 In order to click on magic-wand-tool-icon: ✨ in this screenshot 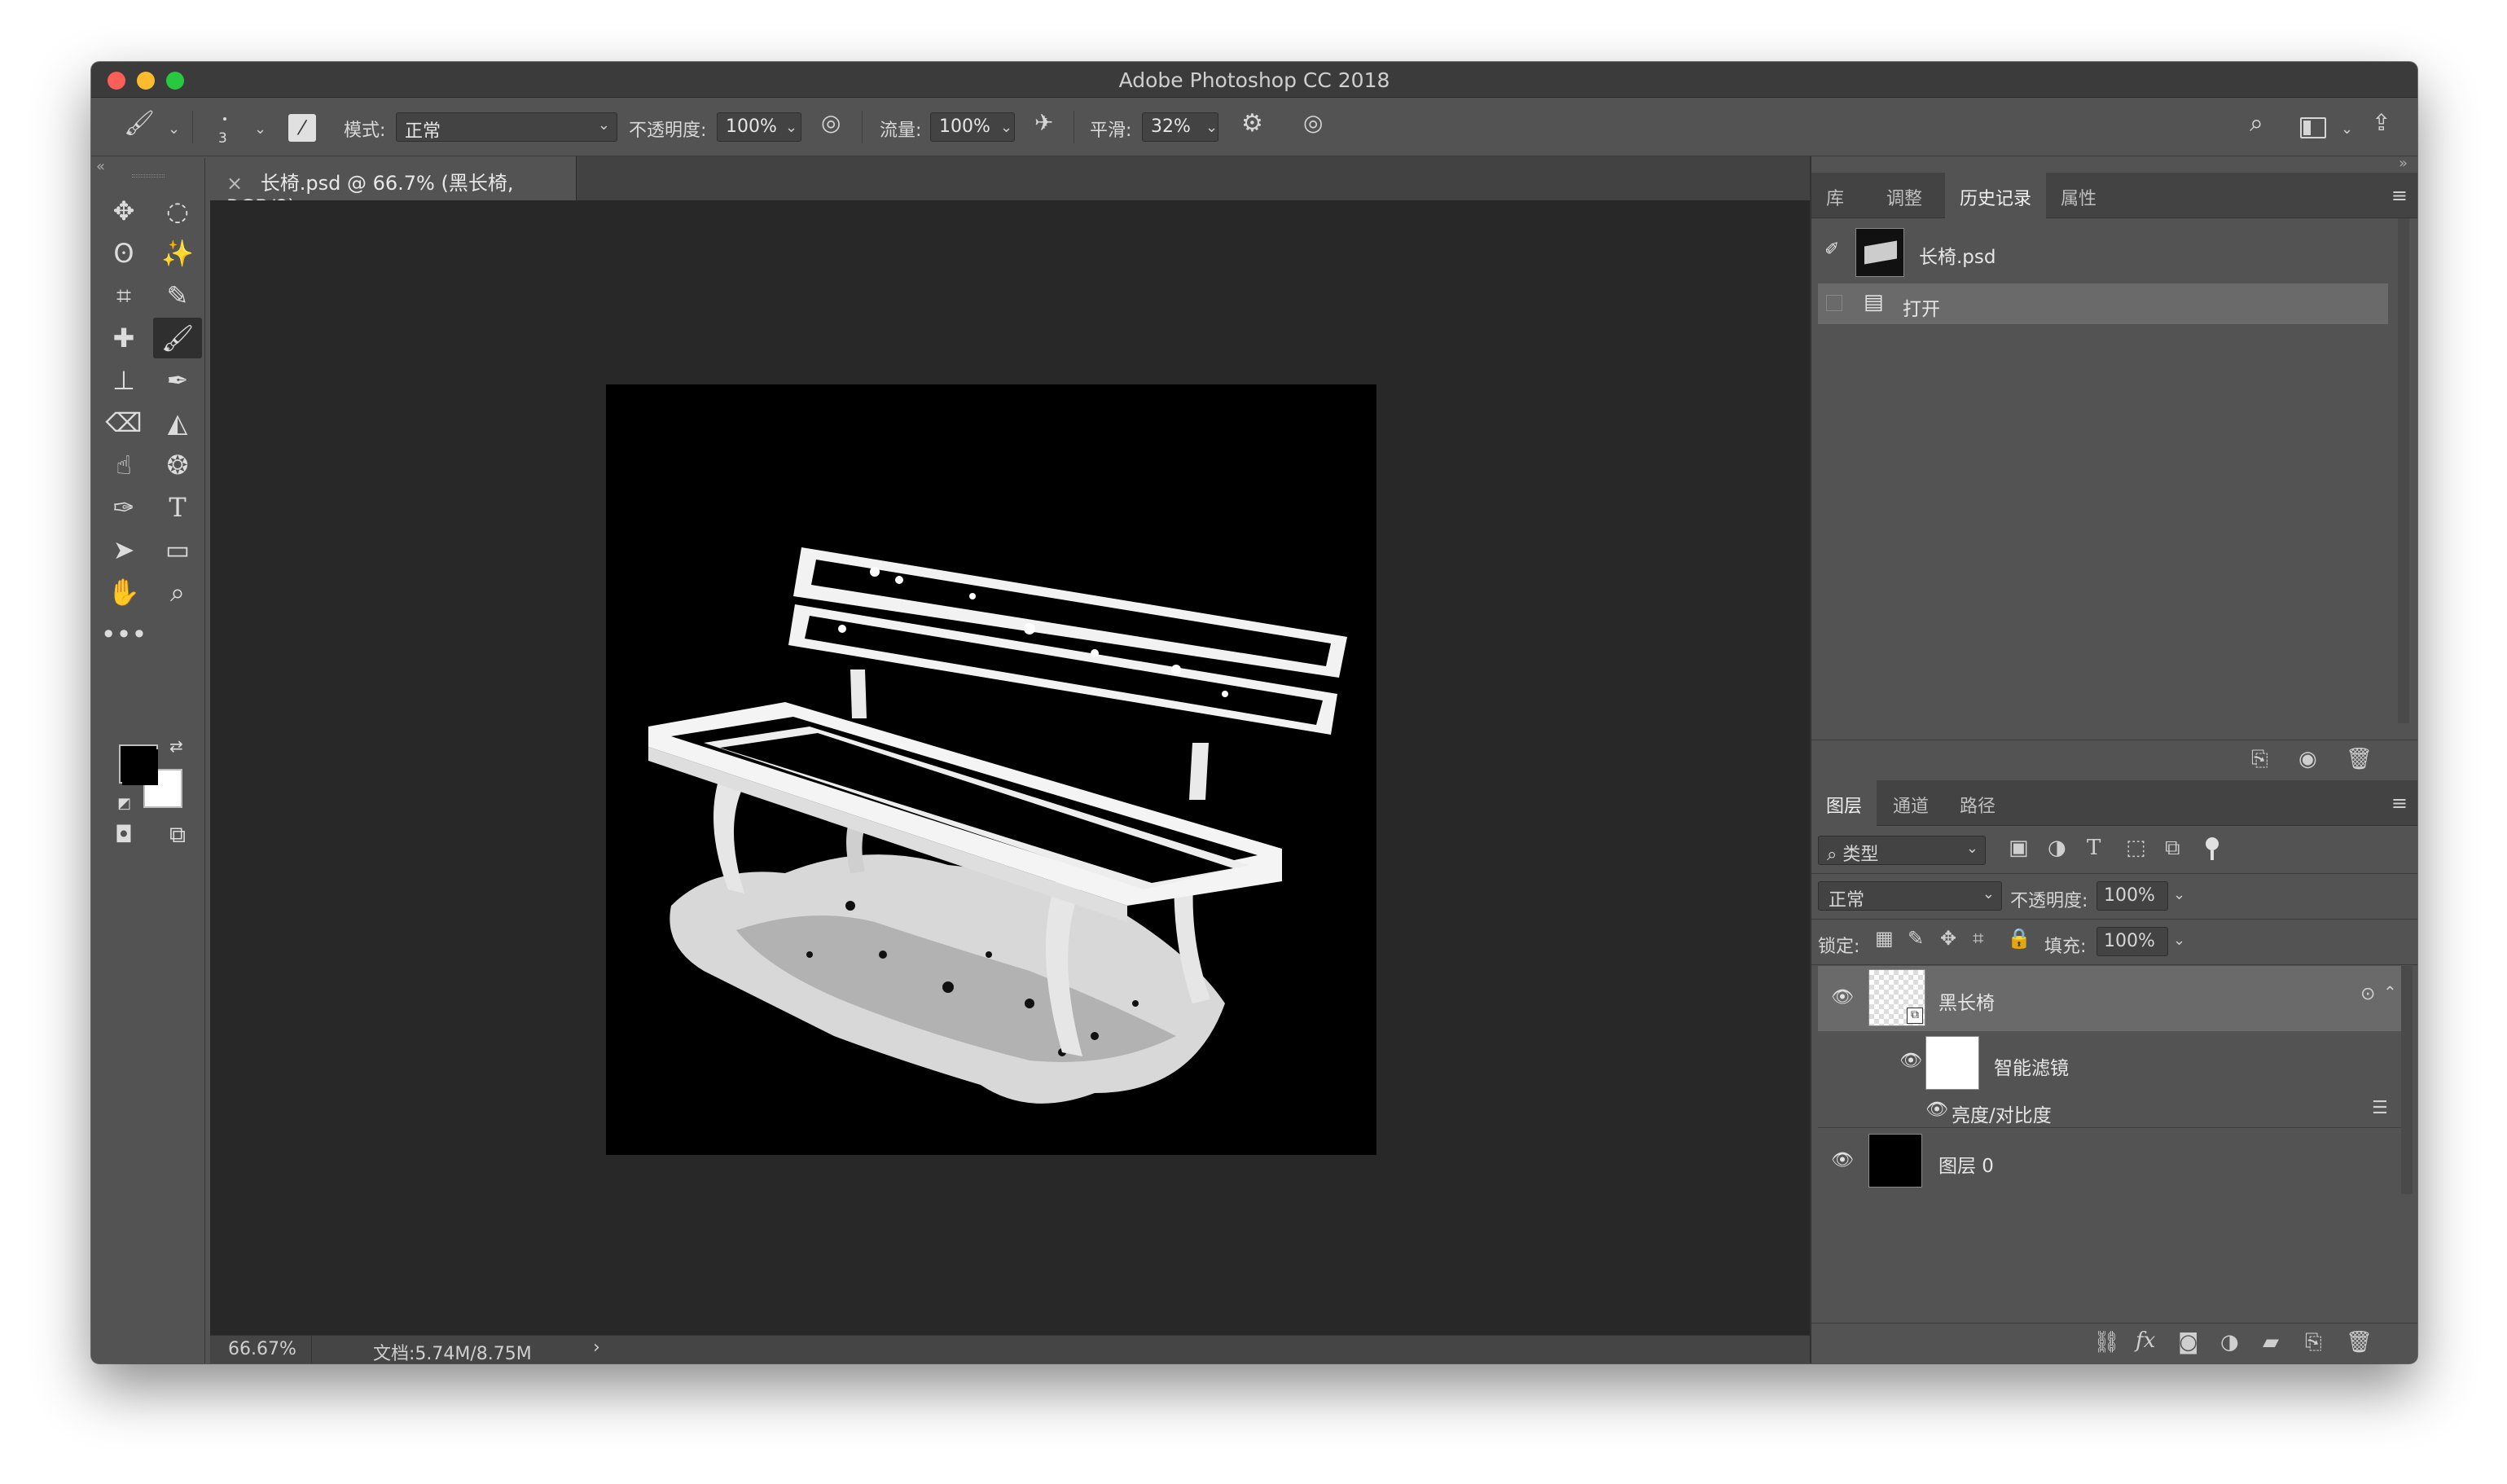, I will do `click(177, 253)`.